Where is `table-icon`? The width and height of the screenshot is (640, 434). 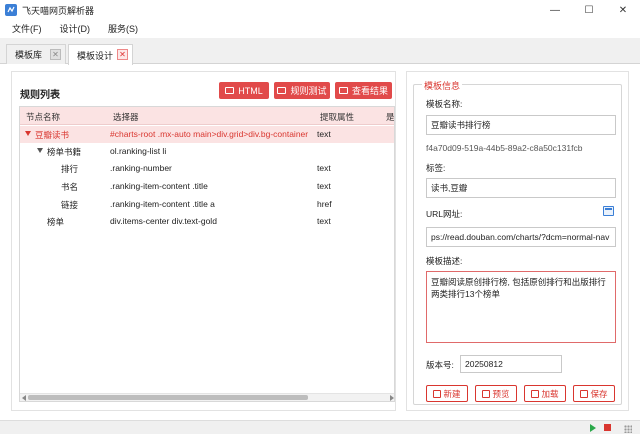 table-icon is located at coordinates (343, 90).